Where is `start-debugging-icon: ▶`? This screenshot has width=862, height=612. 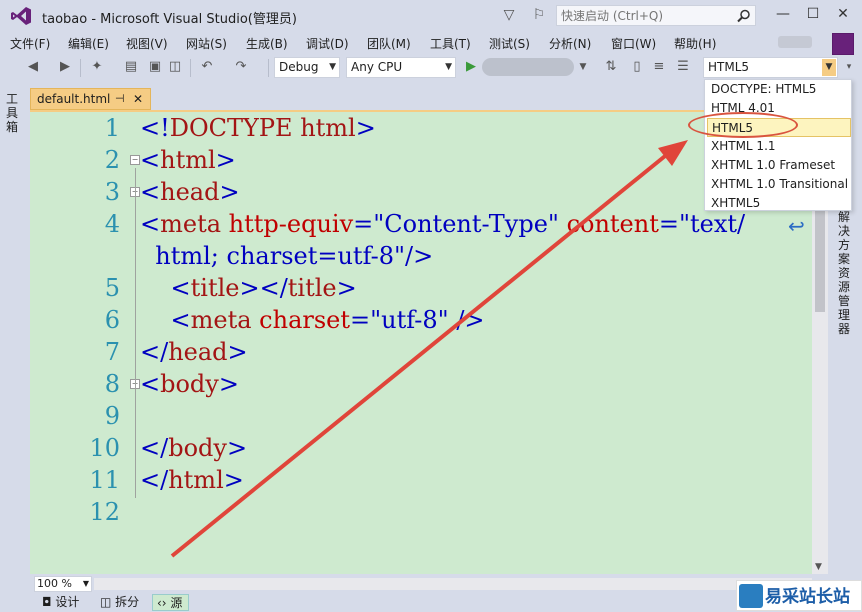
start-debugging-icon: ▶ is located at coordinates (471, 67).